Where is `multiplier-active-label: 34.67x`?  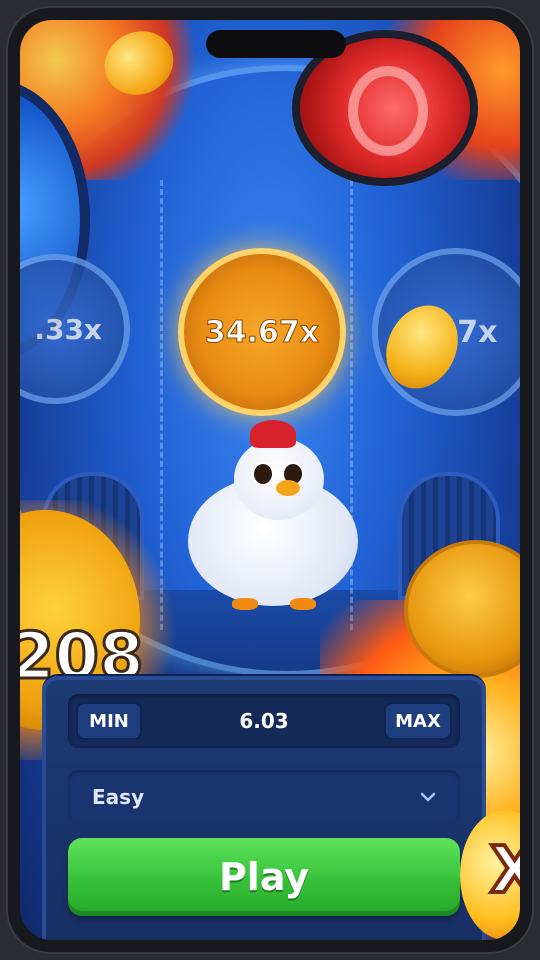
multiplier-active-label: 34.67x is located at coordinates (262, 332).